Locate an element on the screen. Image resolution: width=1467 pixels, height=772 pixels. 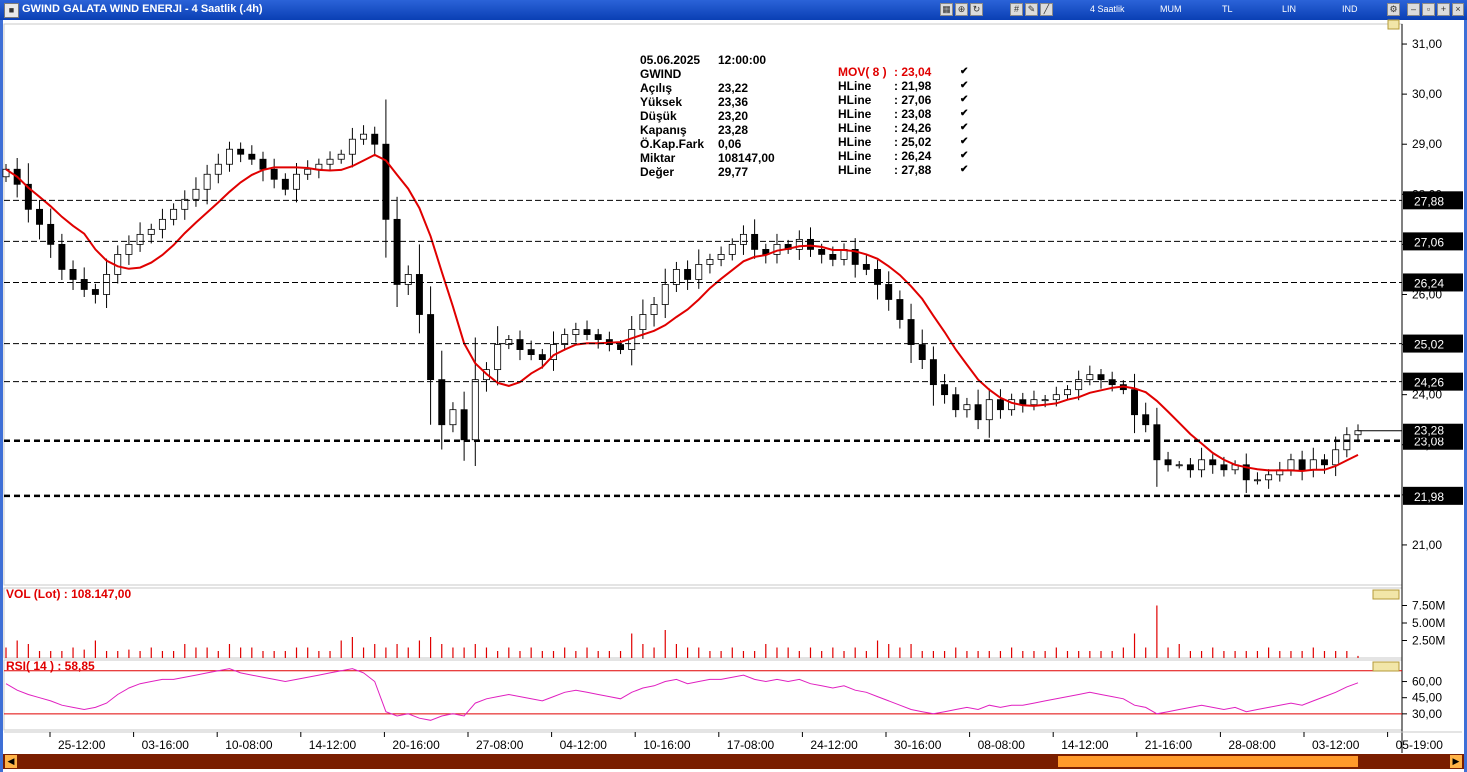
indicator-value: : 27,88 is located at coordinates (913, 170).